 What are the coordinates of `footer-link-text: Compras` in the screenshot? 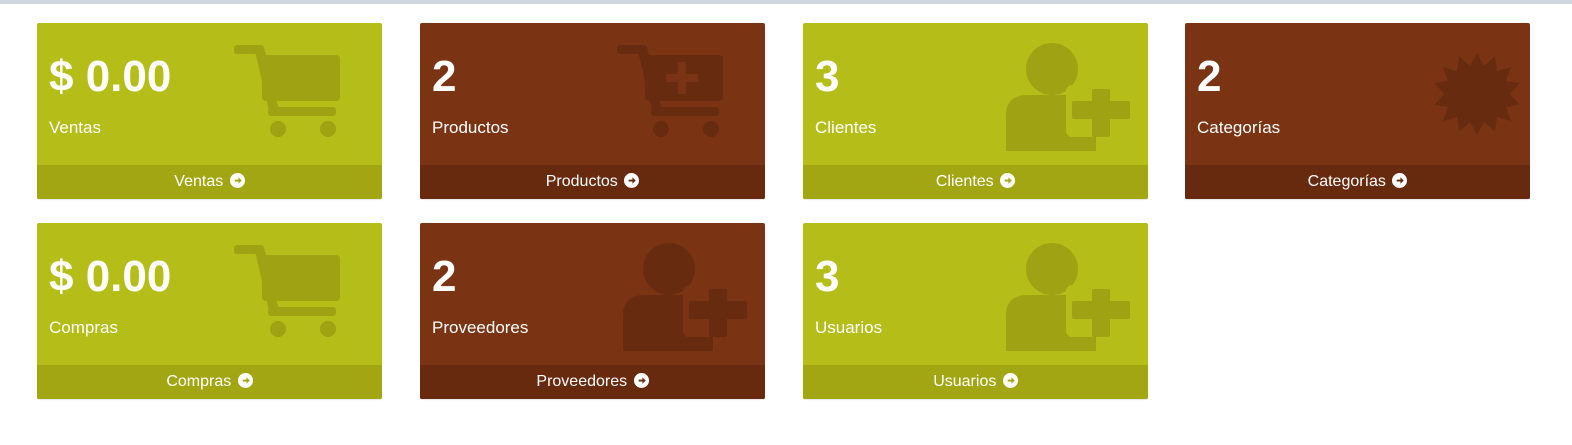 It's located at (199, 381).